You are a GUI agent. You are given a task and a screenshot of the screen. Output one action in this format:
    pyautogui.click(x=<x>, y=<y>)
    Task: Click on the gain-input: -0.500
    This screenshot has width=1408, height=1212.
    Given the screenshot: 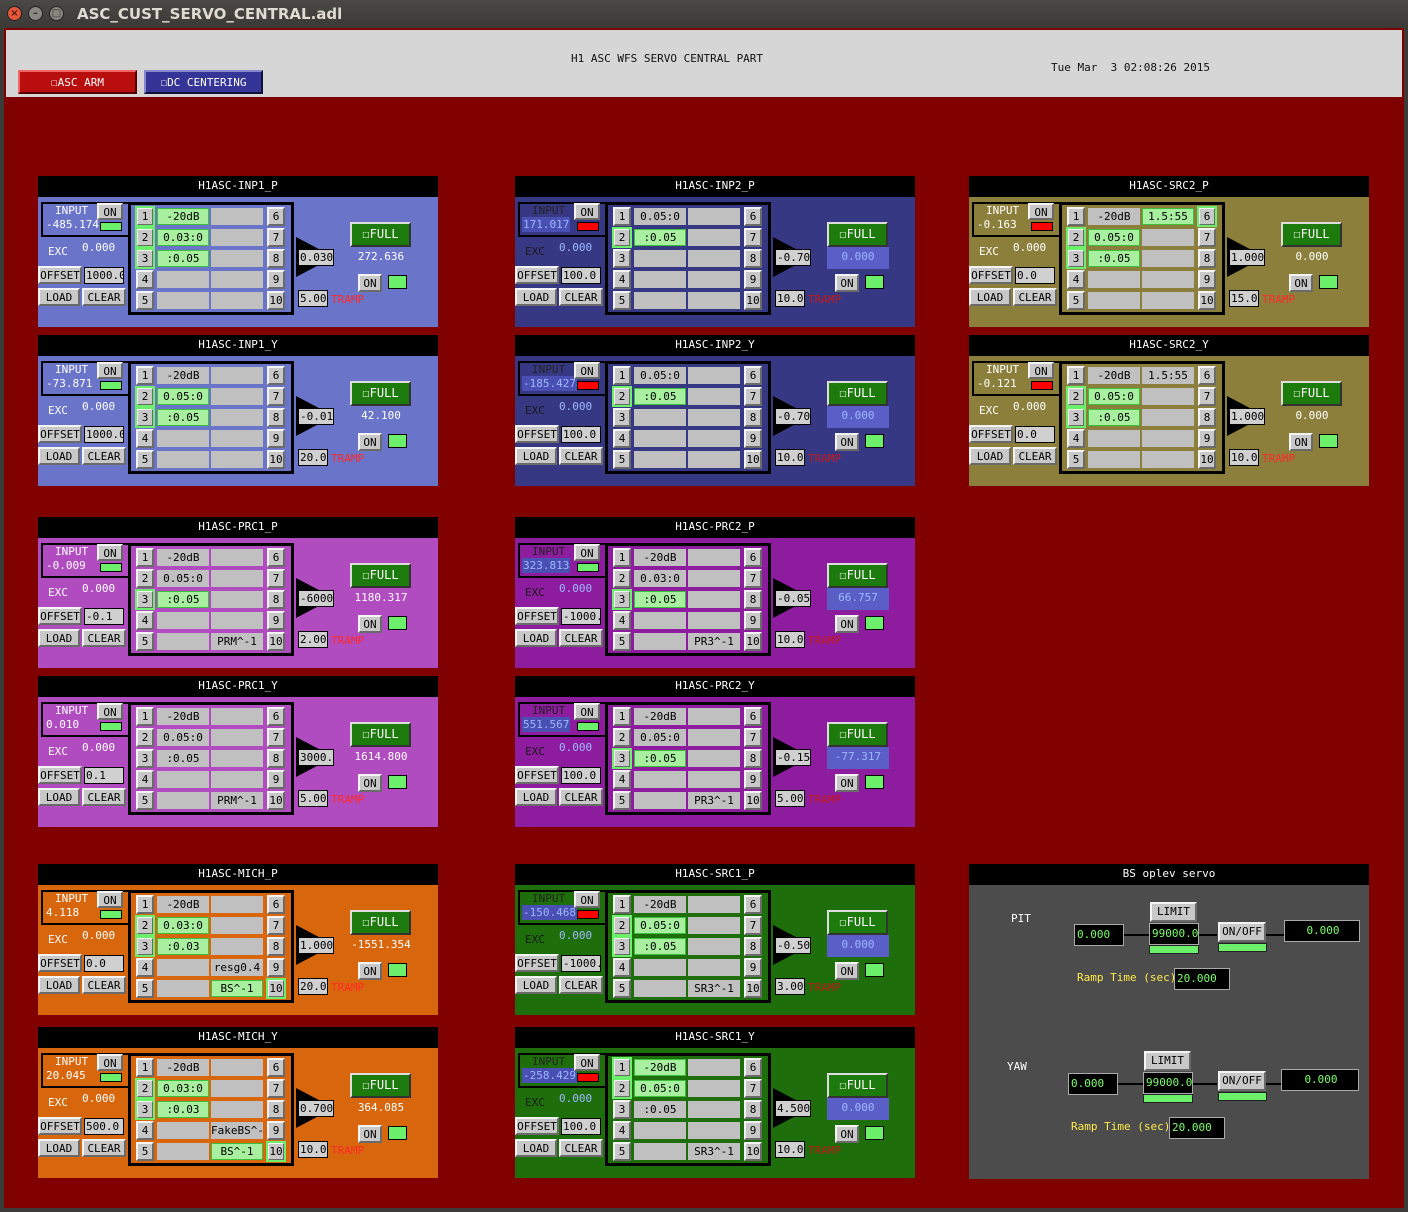 What is the action you would take?
    pyautogui.click(x=793, y=945)
    